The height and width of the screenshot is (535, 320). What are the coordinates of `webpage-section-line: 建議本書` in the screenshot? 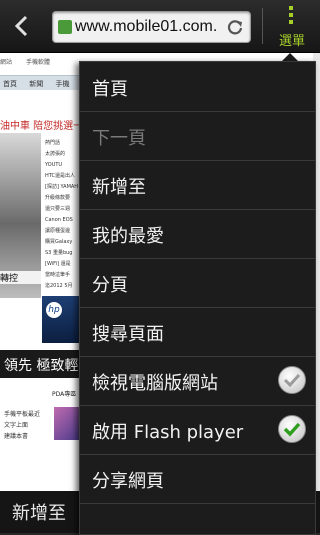 It's located at (39, 436).